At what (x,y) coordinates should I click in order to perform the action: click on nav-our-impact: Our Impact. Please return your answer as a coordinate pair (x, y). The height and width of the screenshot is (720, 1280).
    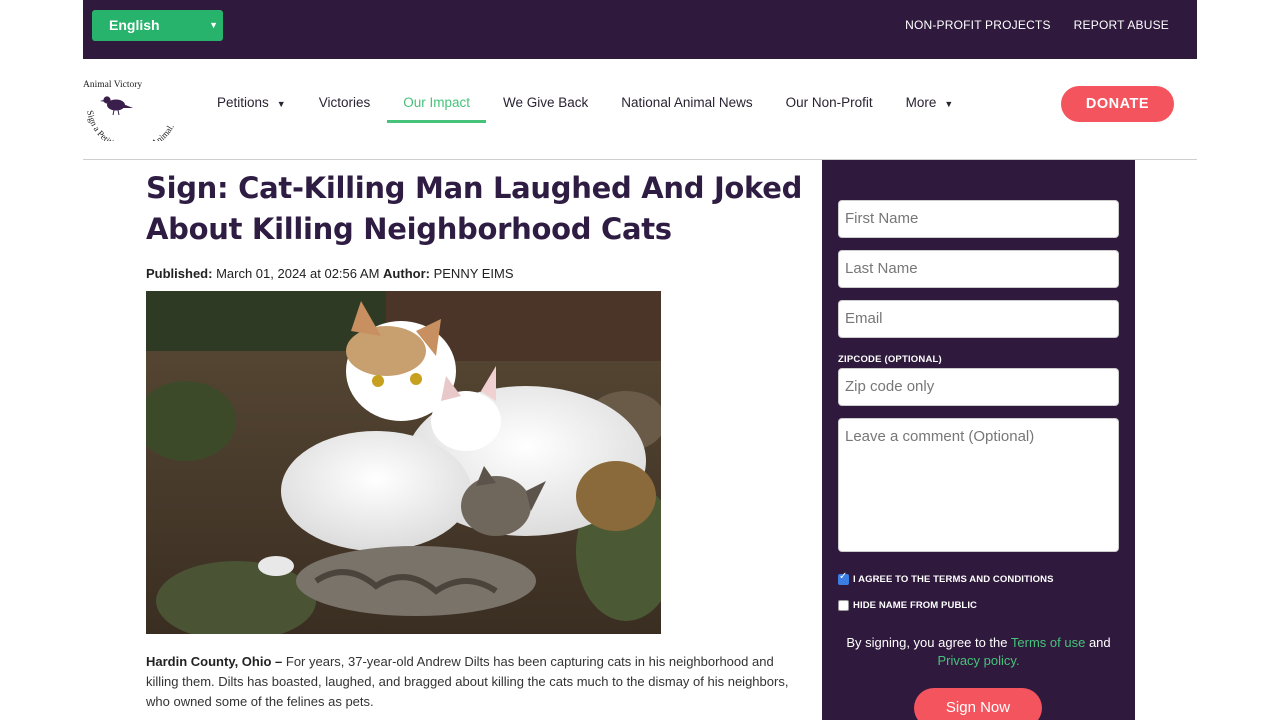
    Looking at the image, I should click on (436, 109).